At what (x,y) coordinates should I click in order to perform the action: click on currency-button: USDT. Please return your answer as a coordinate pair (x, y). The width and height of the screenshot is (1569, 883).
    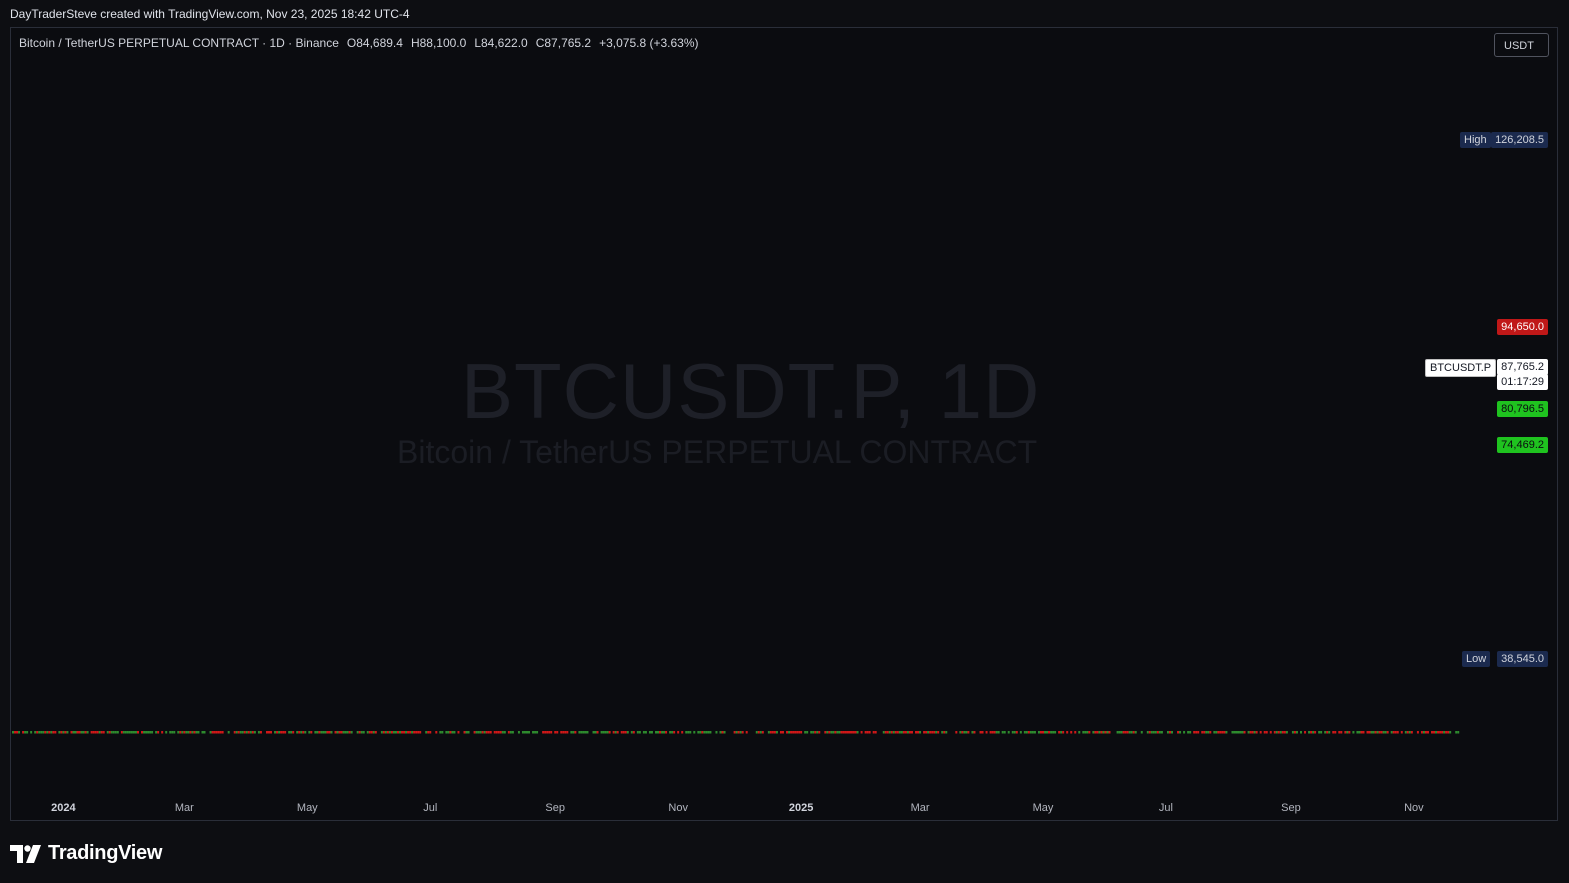
    Looking at the image, I should click on (1521, 45).